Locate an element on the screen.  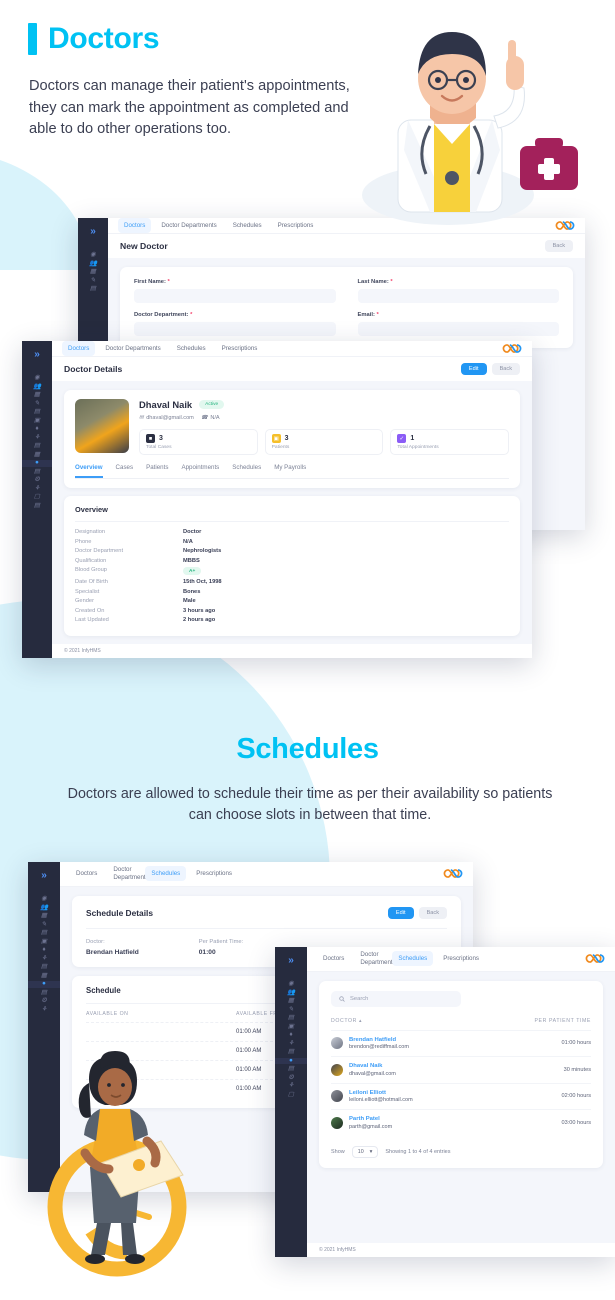
action-buttons: Edit Back is located at coordinates (417, 912).